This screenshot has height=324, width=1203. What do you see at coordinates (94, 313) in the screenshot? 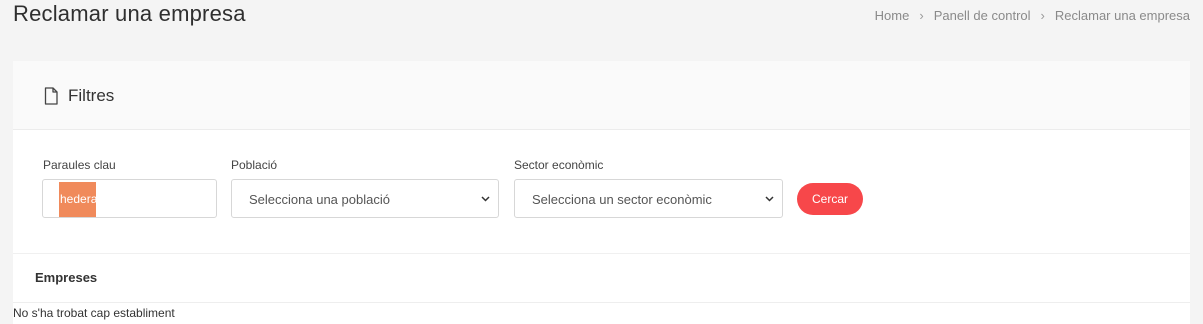
I see `empty-results-message: No s'ha trobat cap establiment` at bounding box center [94, 313].